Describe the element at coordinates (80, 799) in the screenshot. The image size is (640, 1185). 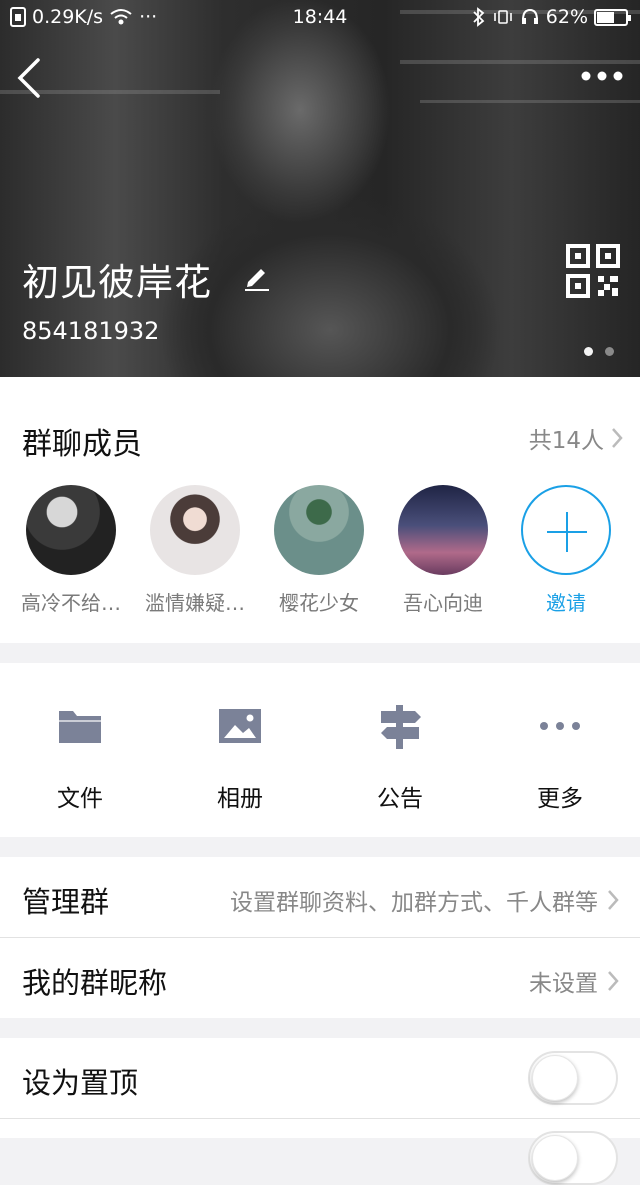
I see `tool-label: 文件` at that location.